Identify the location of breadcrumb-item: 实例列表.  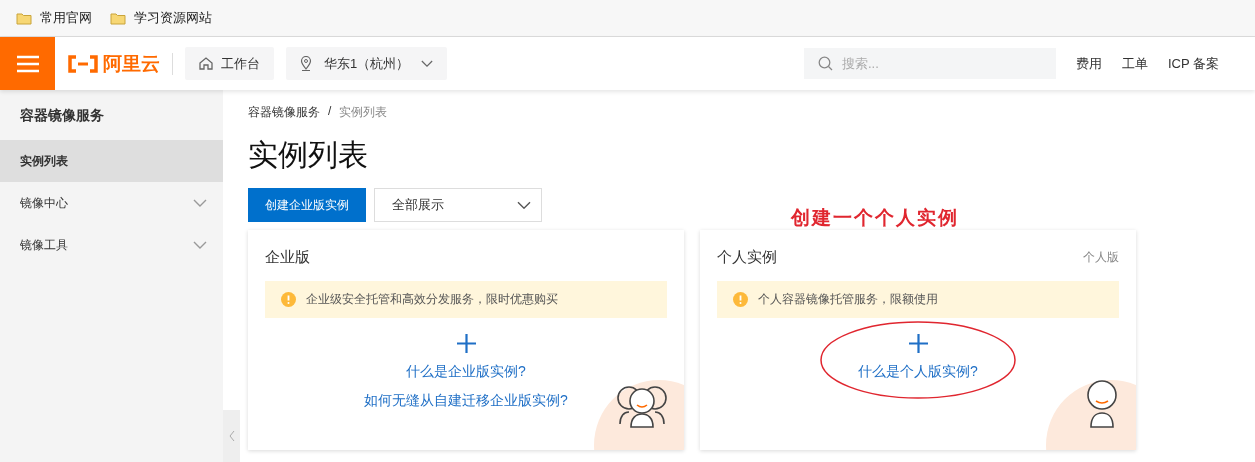
(363, 112).